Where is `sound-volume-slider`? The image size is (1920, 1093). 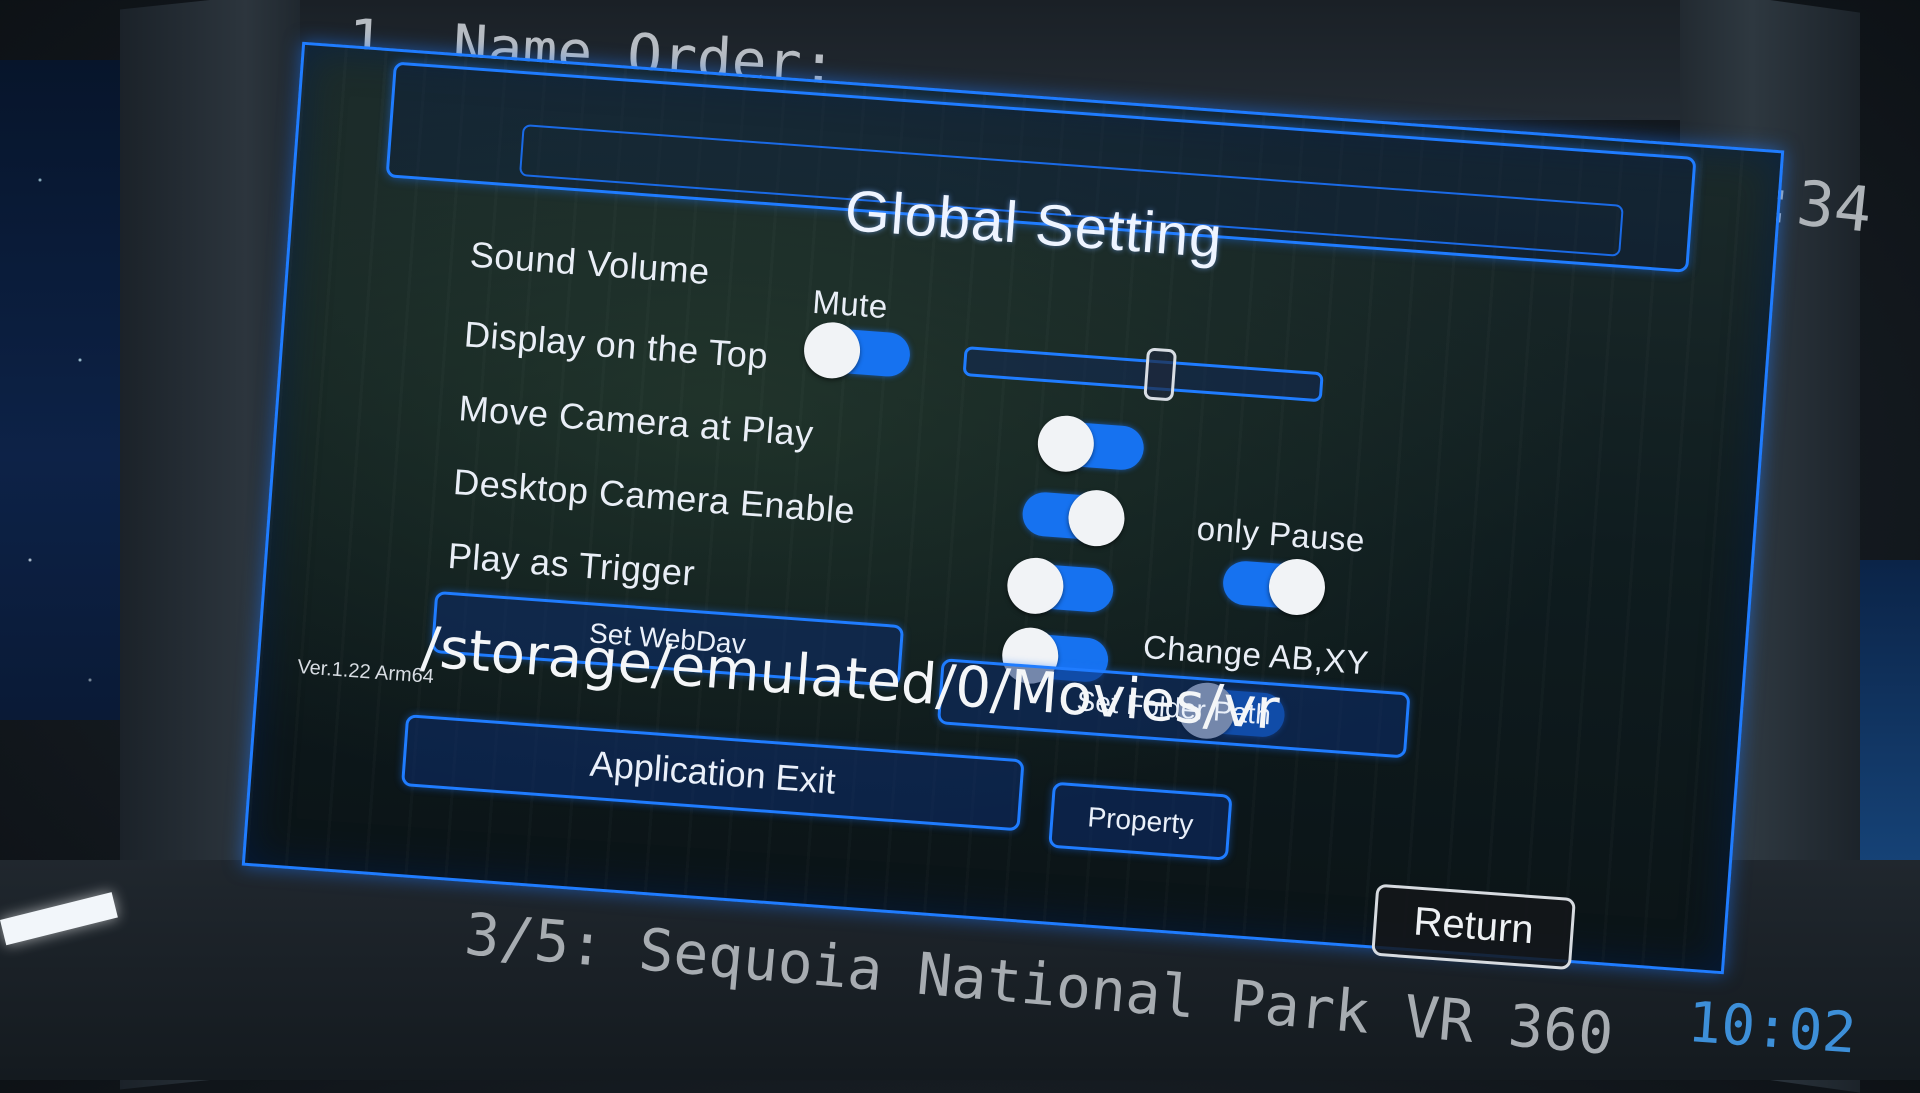 sound-volume-slider is located at coordinates (1143, 374).